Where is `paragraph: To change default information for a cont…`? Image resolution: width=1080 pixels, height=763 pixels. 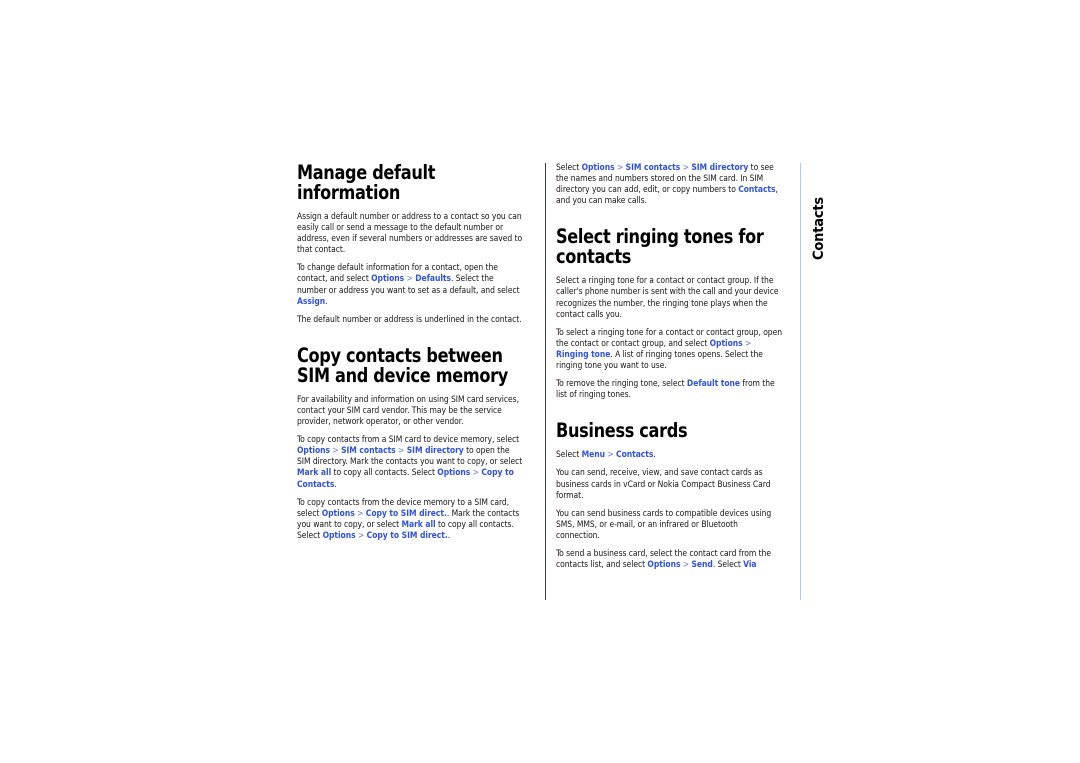 paragraph: To change default information for a cont… is located at coordinates (408, 285).